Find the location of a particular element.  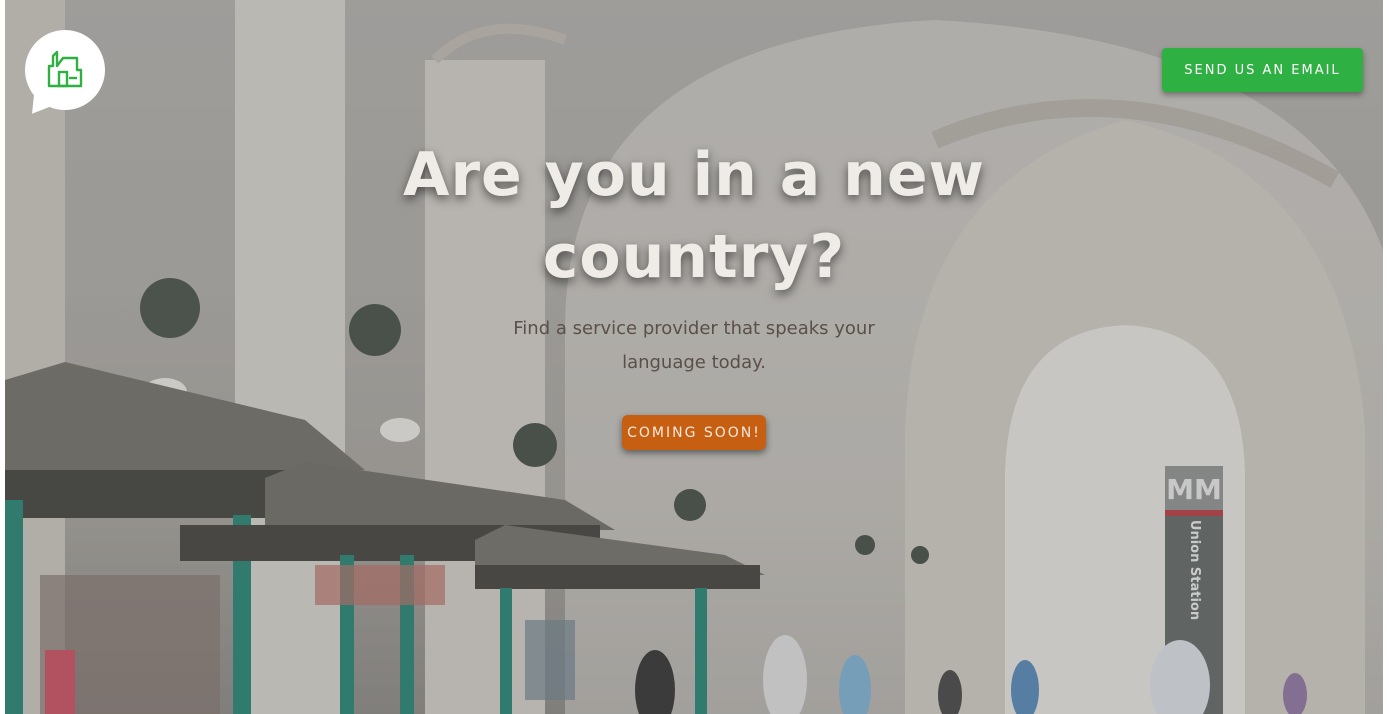

logo is located at coordinates (64, 75).